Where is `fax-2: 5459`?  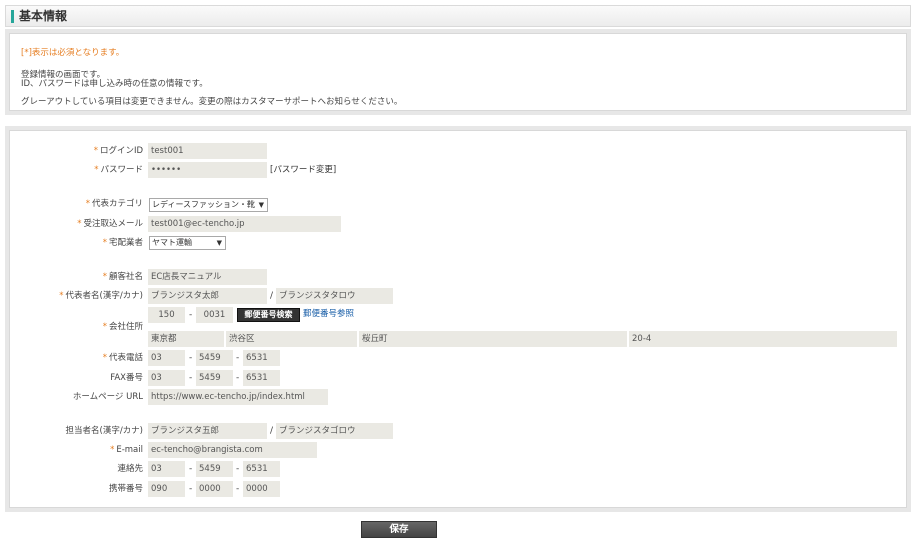 fax-2: 5459 is located at coordinates (214, 378).